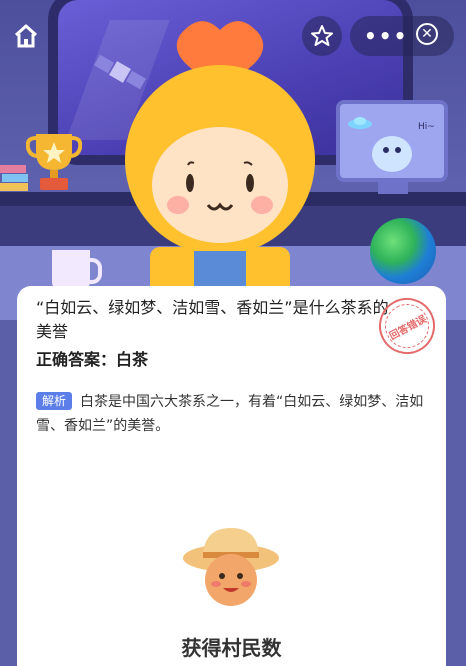 Image resolution: width=466 pixels, height=666 pixels. Describe the element at coordinates (386, 36) in the screenshot. I see `more-button: •••` at that location.